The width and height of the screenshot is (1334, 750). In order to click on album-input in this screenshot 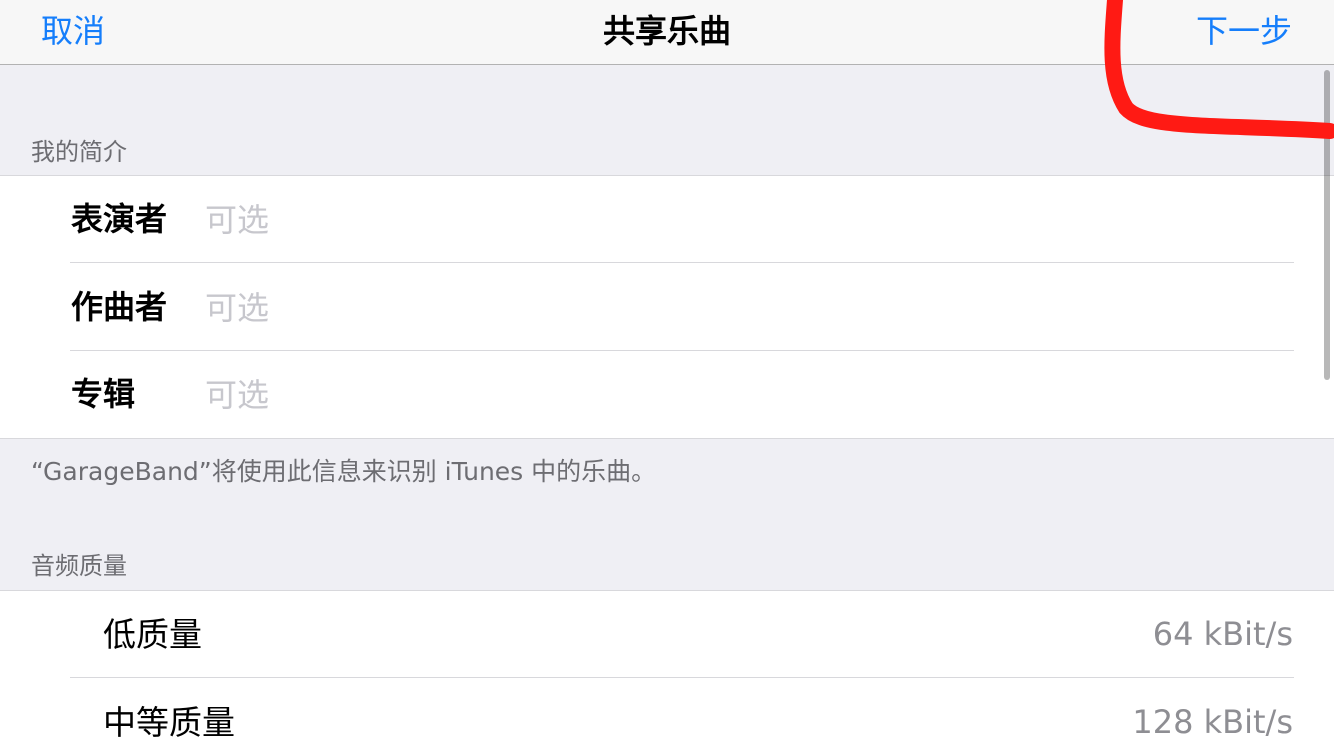, I will do `click(745, 395)`.